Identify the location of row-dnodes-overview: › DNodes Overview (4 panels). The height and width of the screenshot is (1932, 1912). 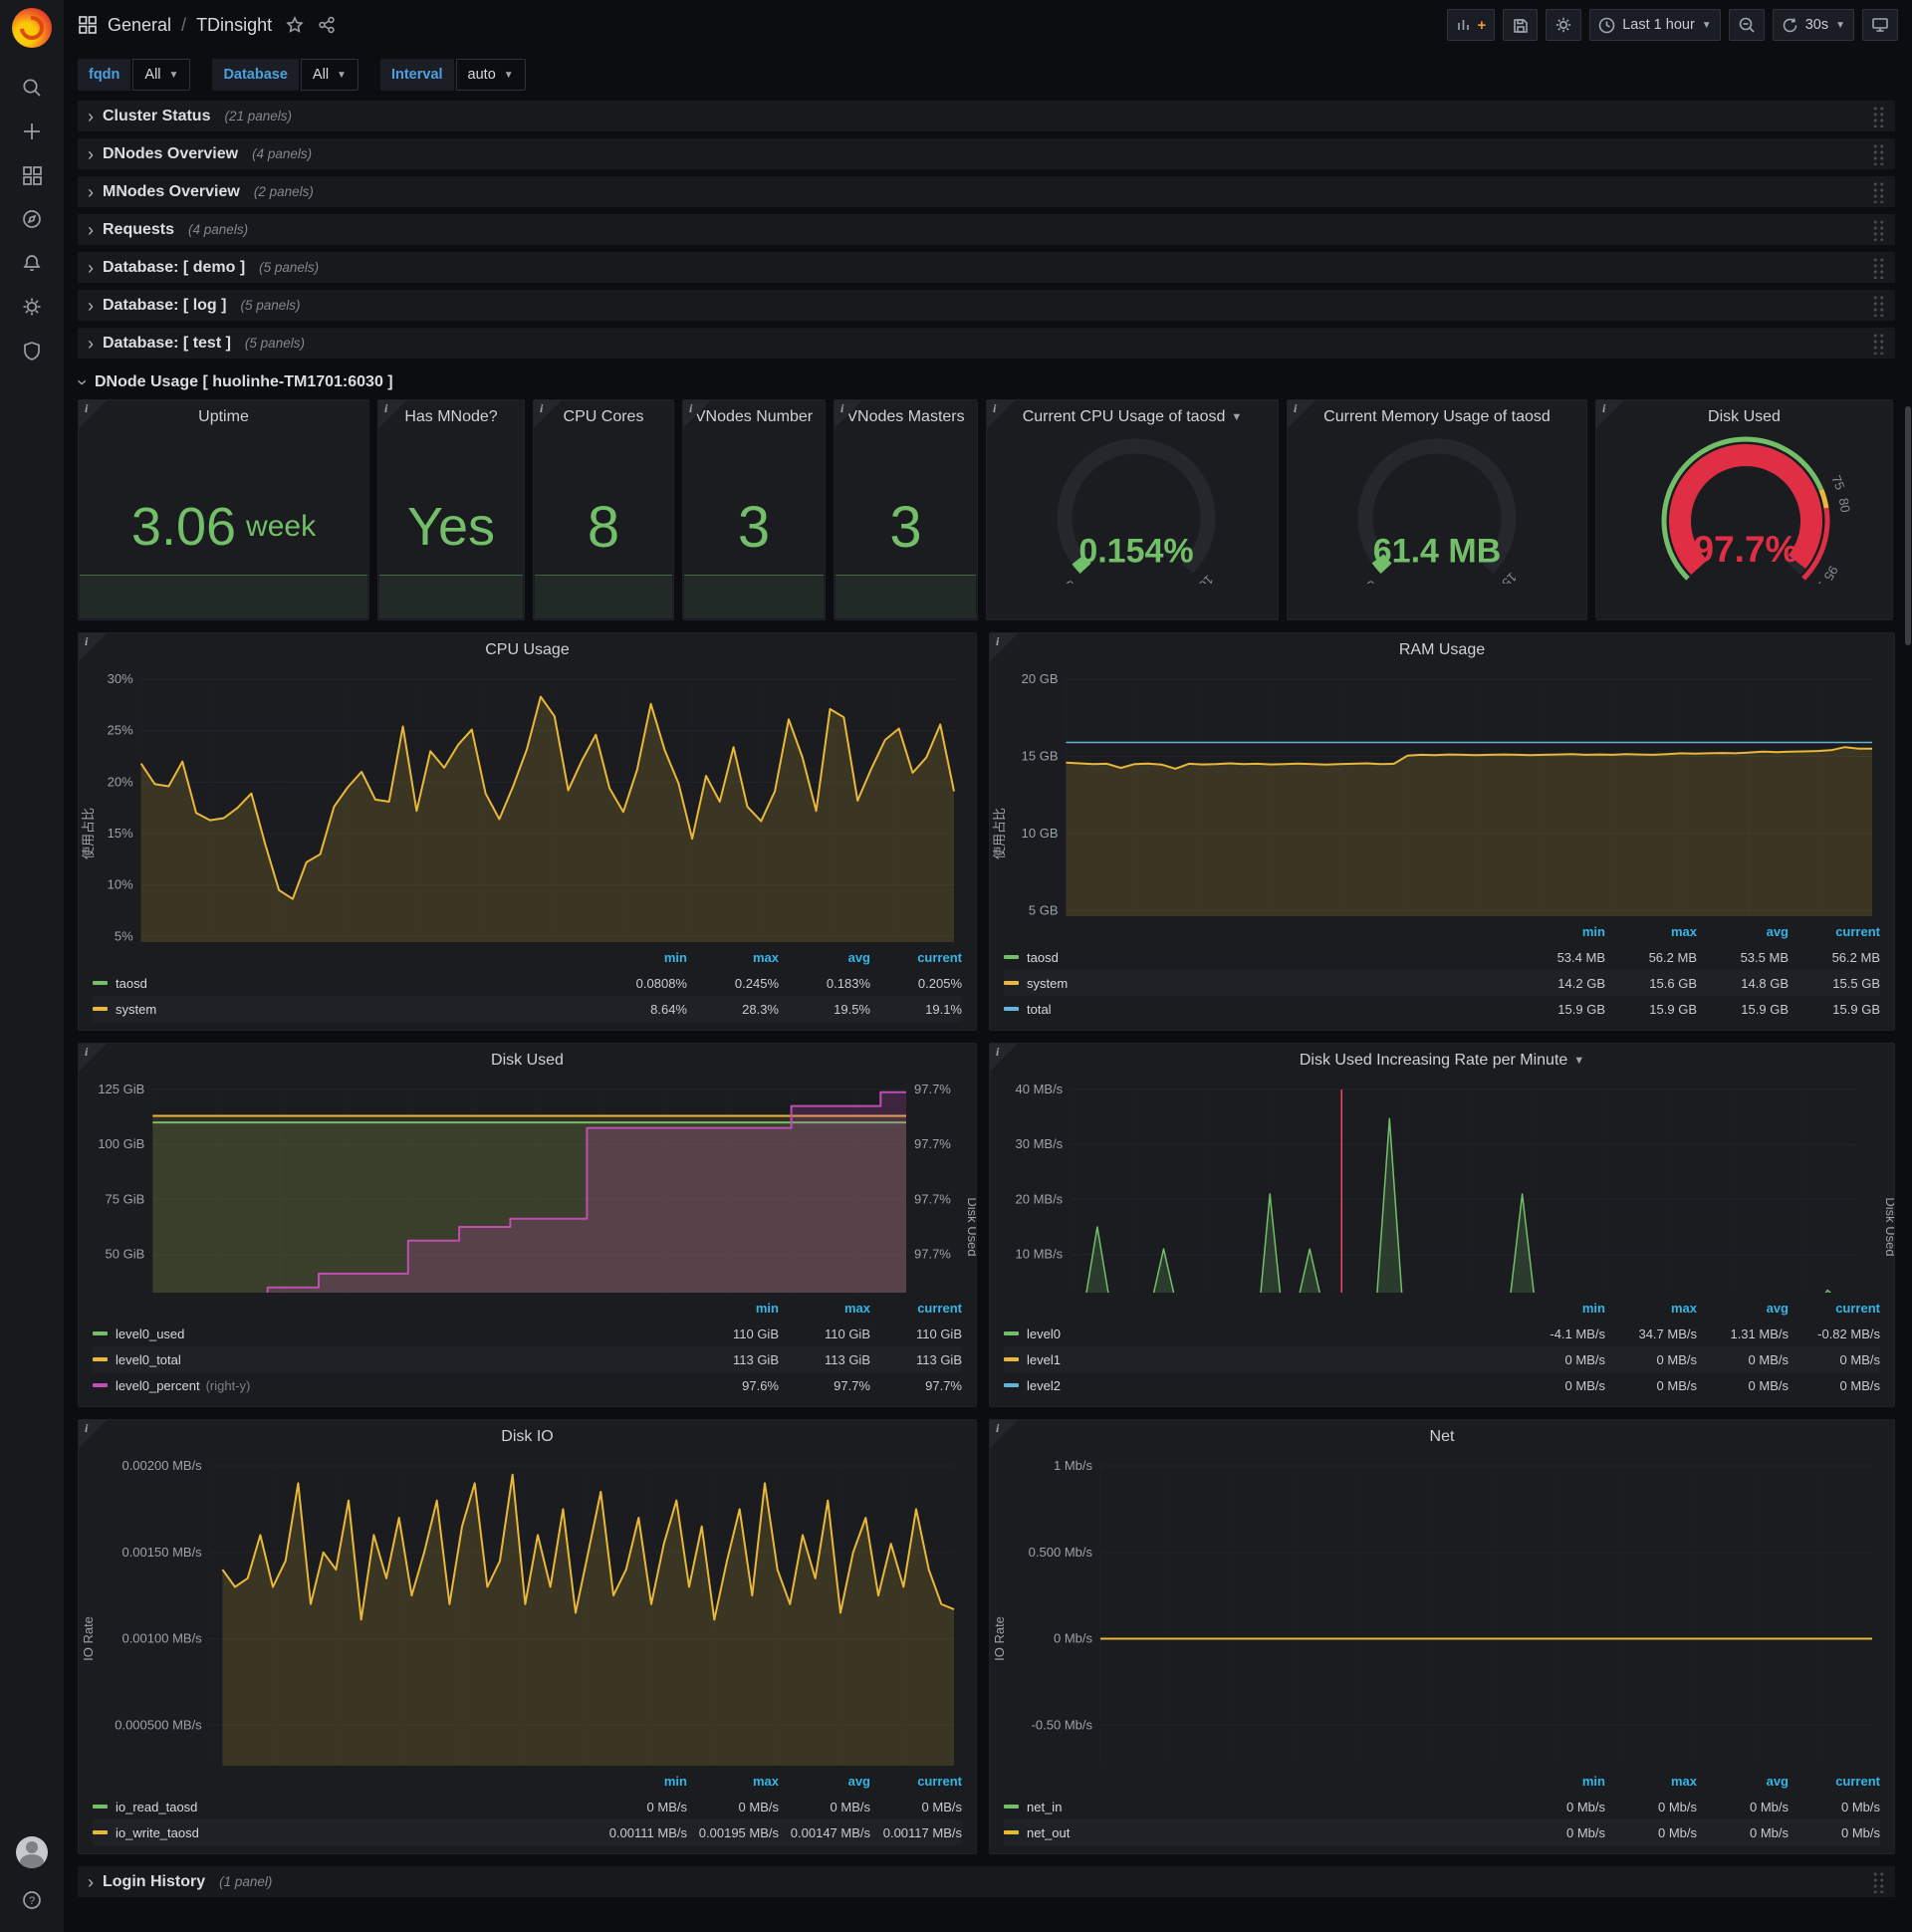
(986, 154).